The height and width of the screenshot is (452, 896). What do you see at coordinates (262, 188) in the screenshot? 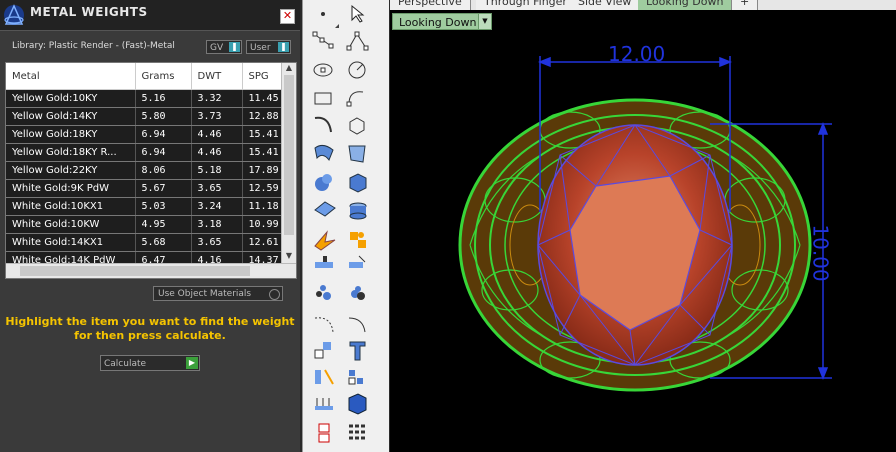
I see `spg-cell: 12.59` at bounding box center [262, 188].